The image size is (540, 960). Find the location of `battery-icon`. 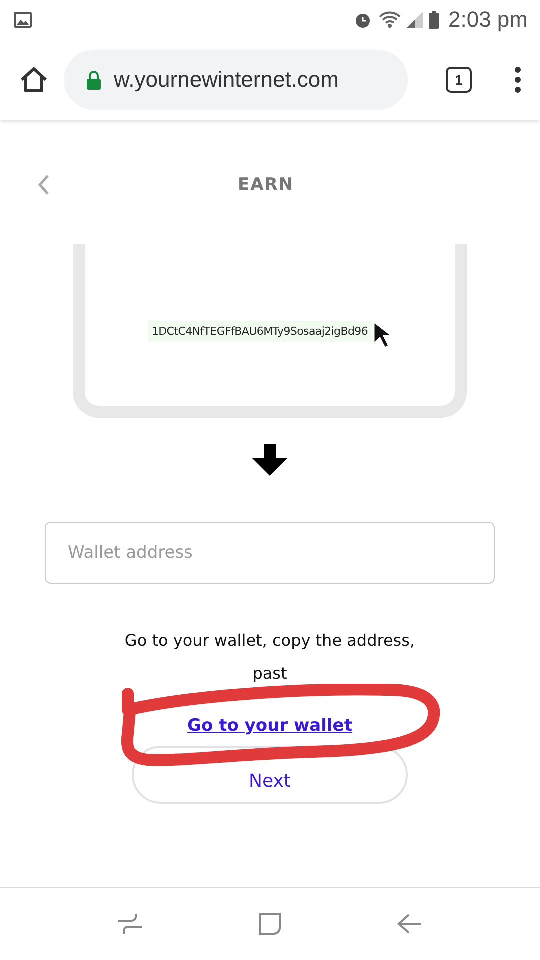

battery-icon is located at coordinates (433, 20).